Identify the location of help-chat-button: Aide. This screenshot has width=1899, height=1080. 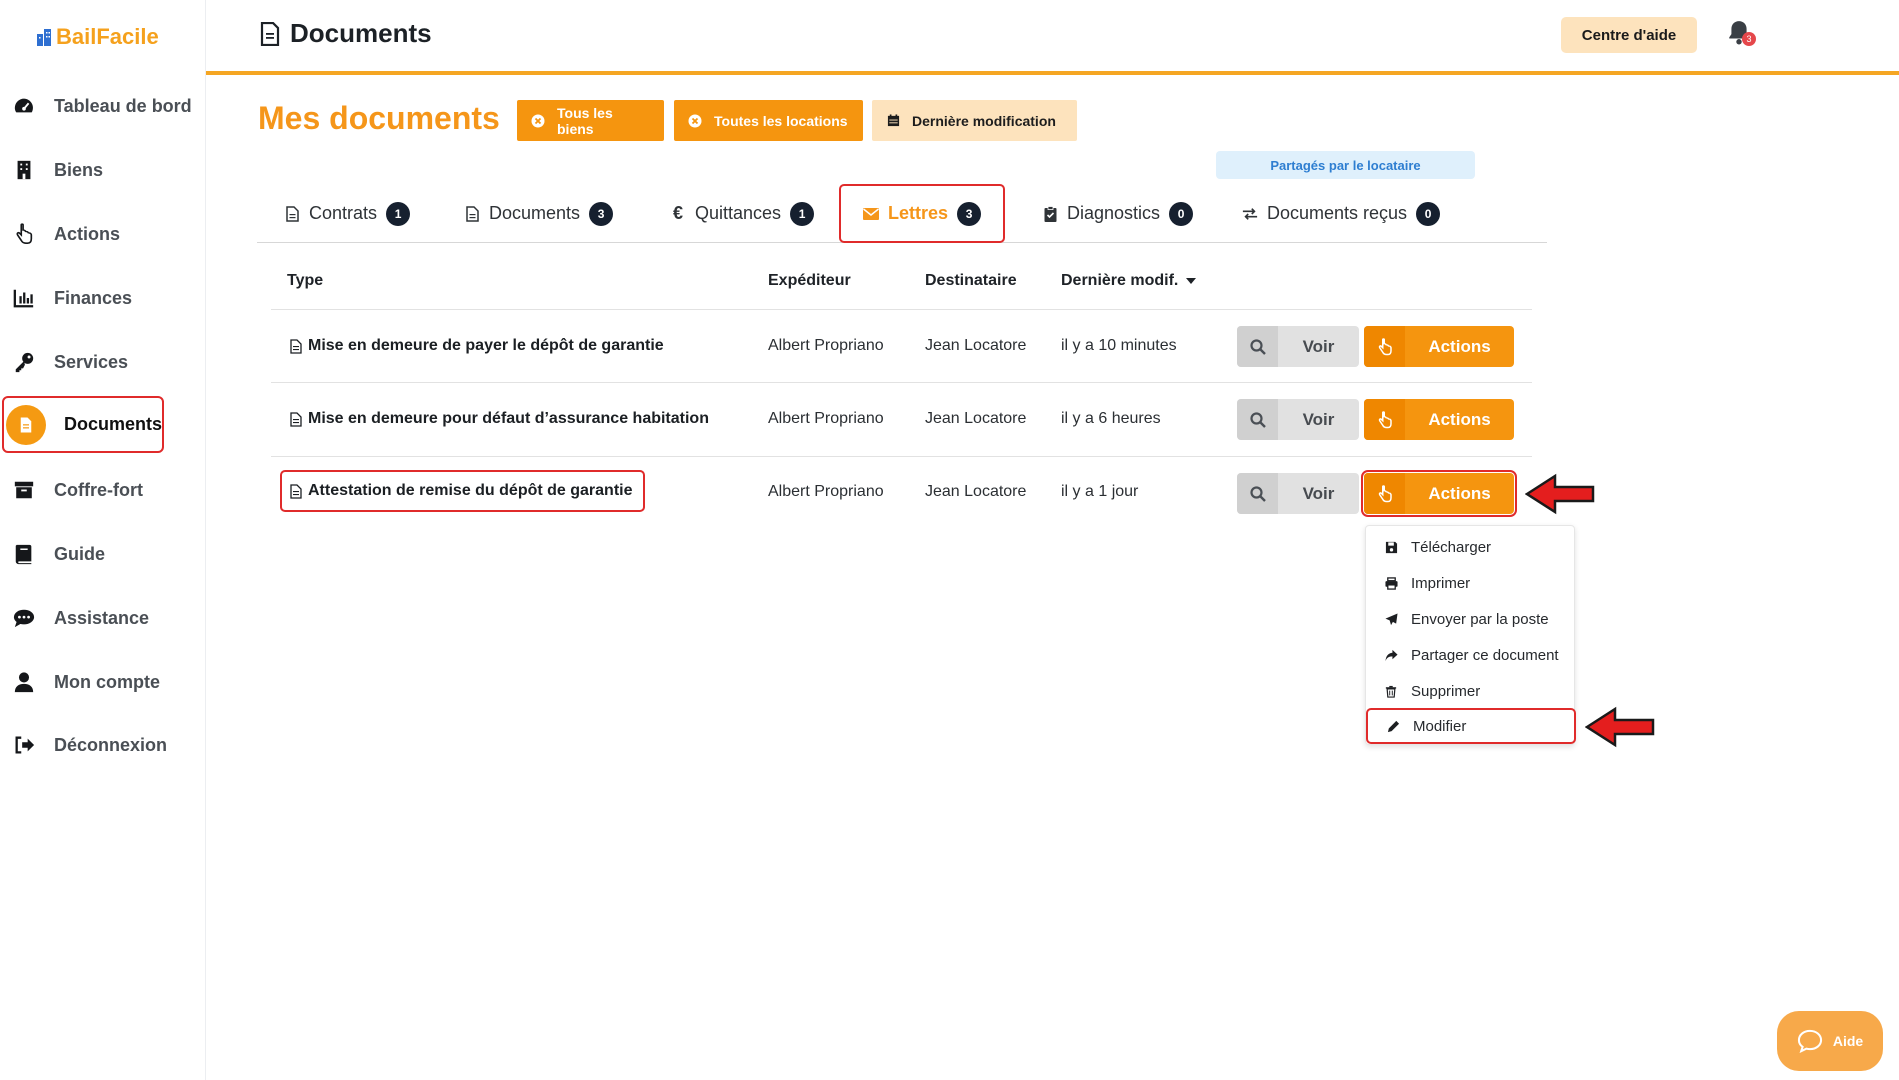
(1830, 1041).